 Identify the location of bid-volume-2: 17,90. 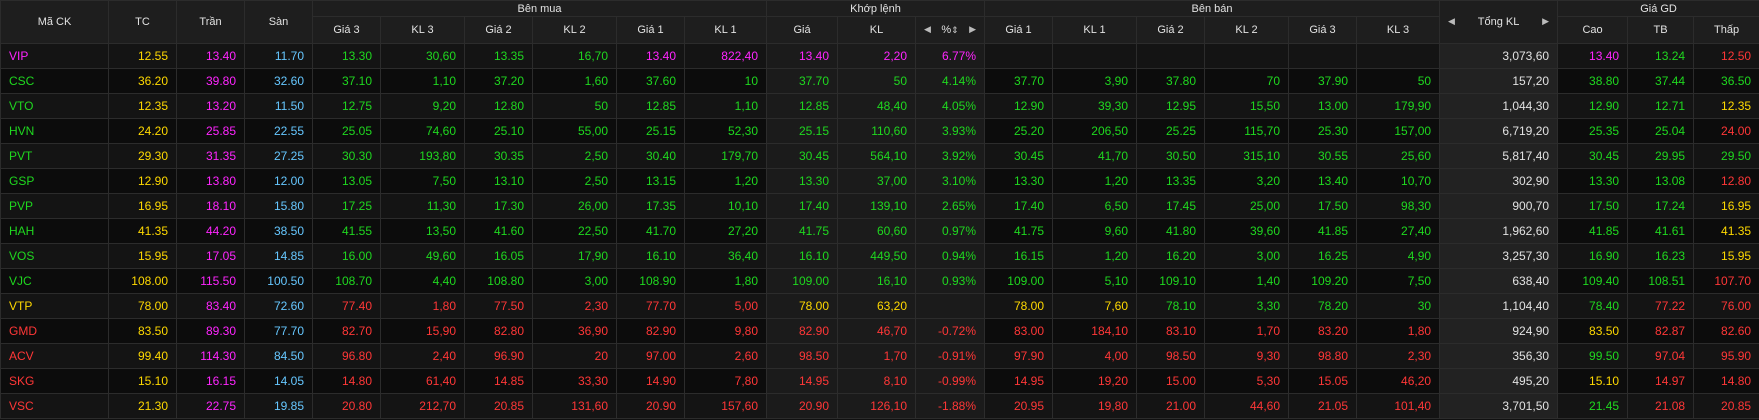
(574, 256).